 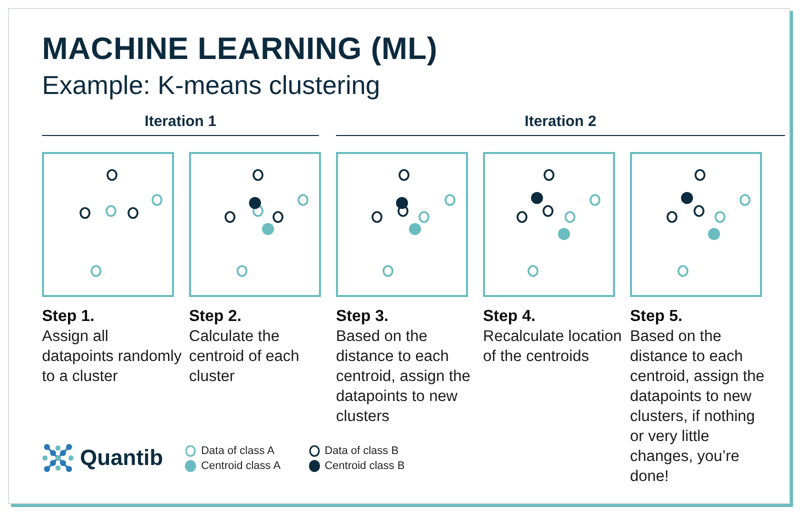 What do you see at coordinates (361, 450) in the screenshot?
I see `legend-label: Data of class B` at bounding box center [361, 450].